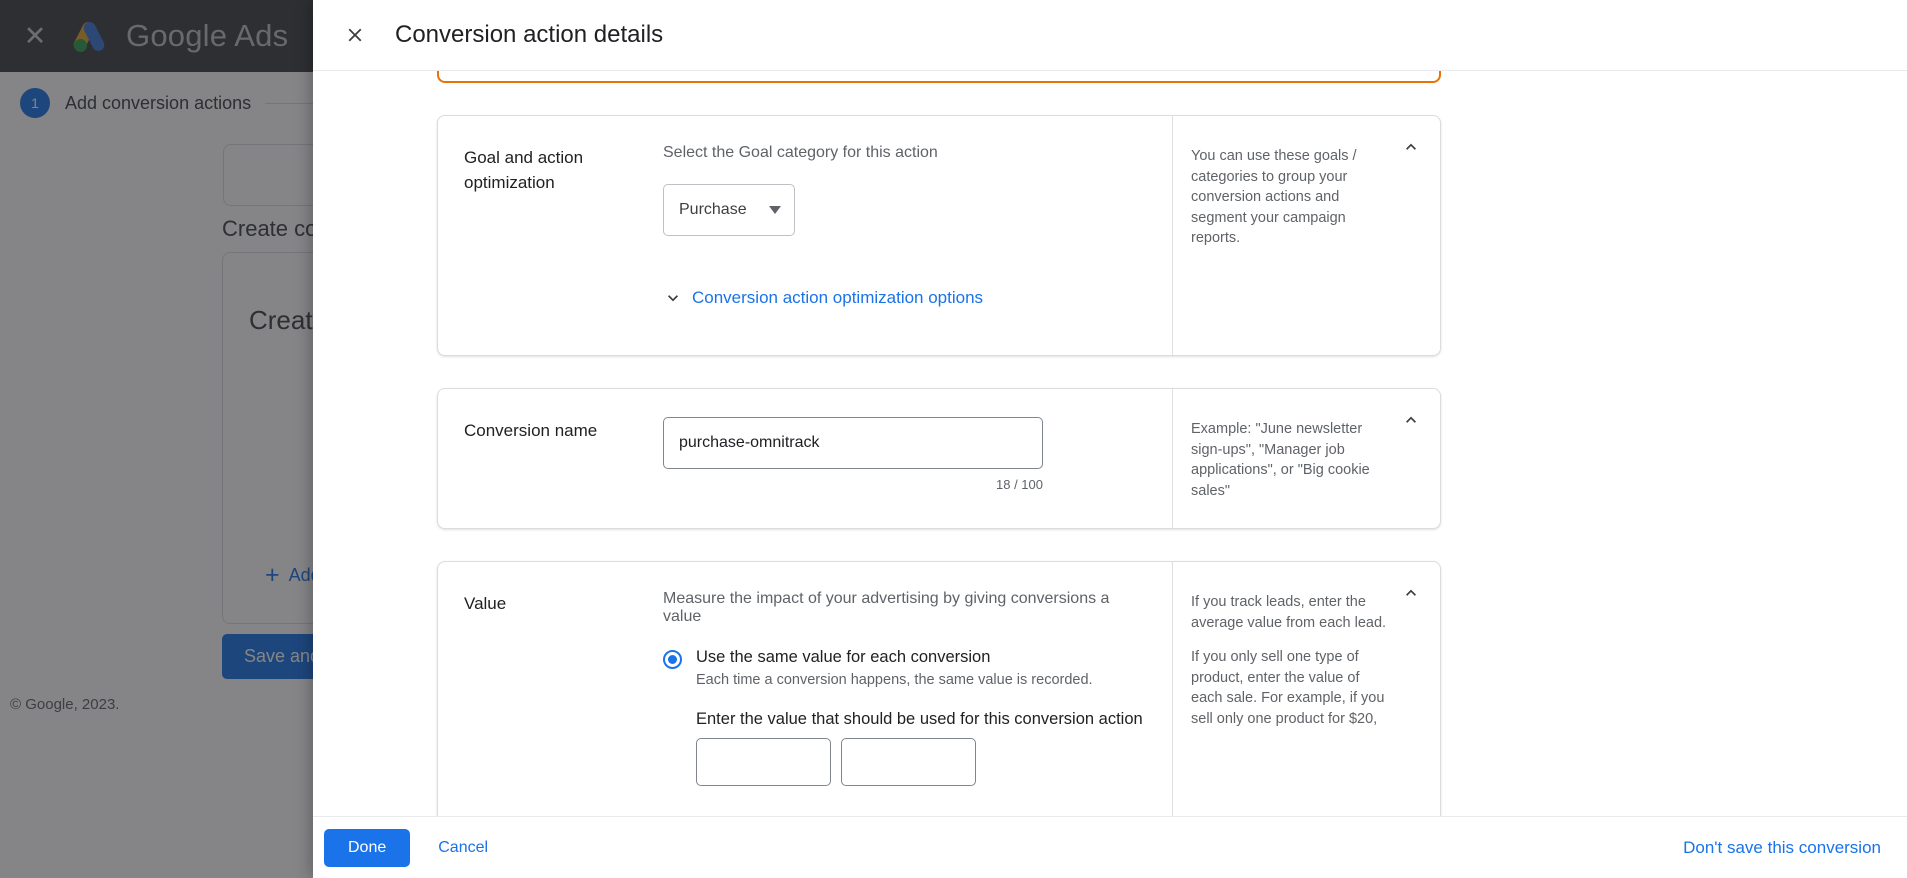  What do you see at coordinates (524, 170) in the screenshot?
I see `section-goal-title: Goal and action optimization` at bounding box center [524, 170].